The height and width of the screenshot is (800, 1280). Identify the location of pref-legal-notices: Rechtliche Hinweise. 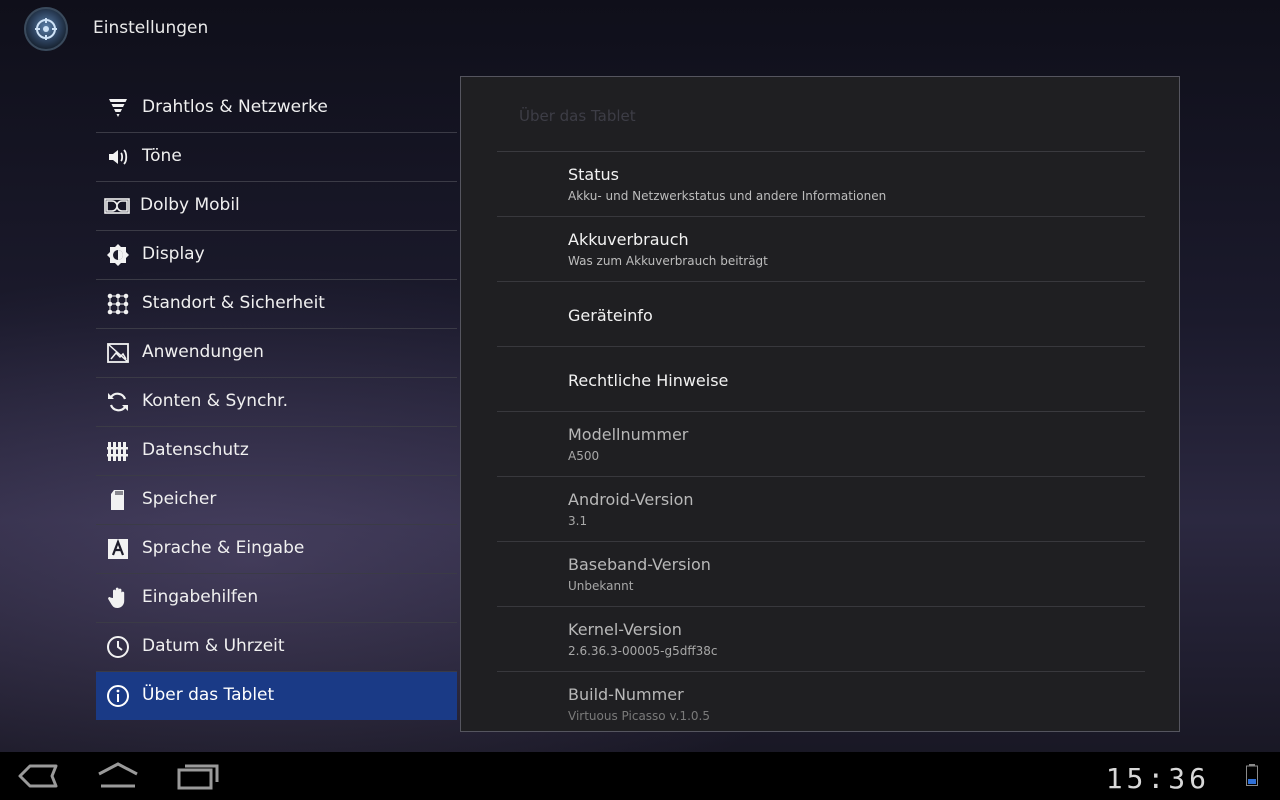
(821, 379).